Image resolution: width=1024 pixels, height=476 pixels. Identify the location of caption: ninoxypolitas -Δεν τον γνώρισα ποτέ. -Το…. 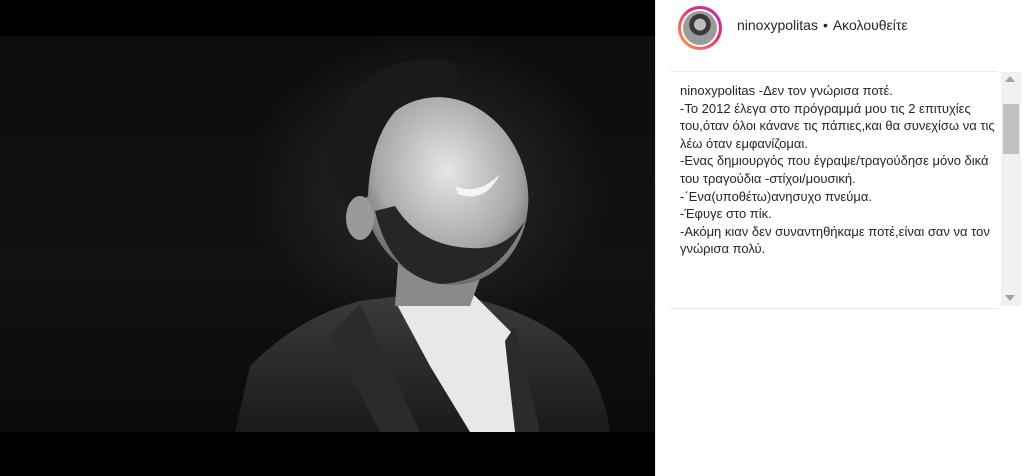
(838, 170).